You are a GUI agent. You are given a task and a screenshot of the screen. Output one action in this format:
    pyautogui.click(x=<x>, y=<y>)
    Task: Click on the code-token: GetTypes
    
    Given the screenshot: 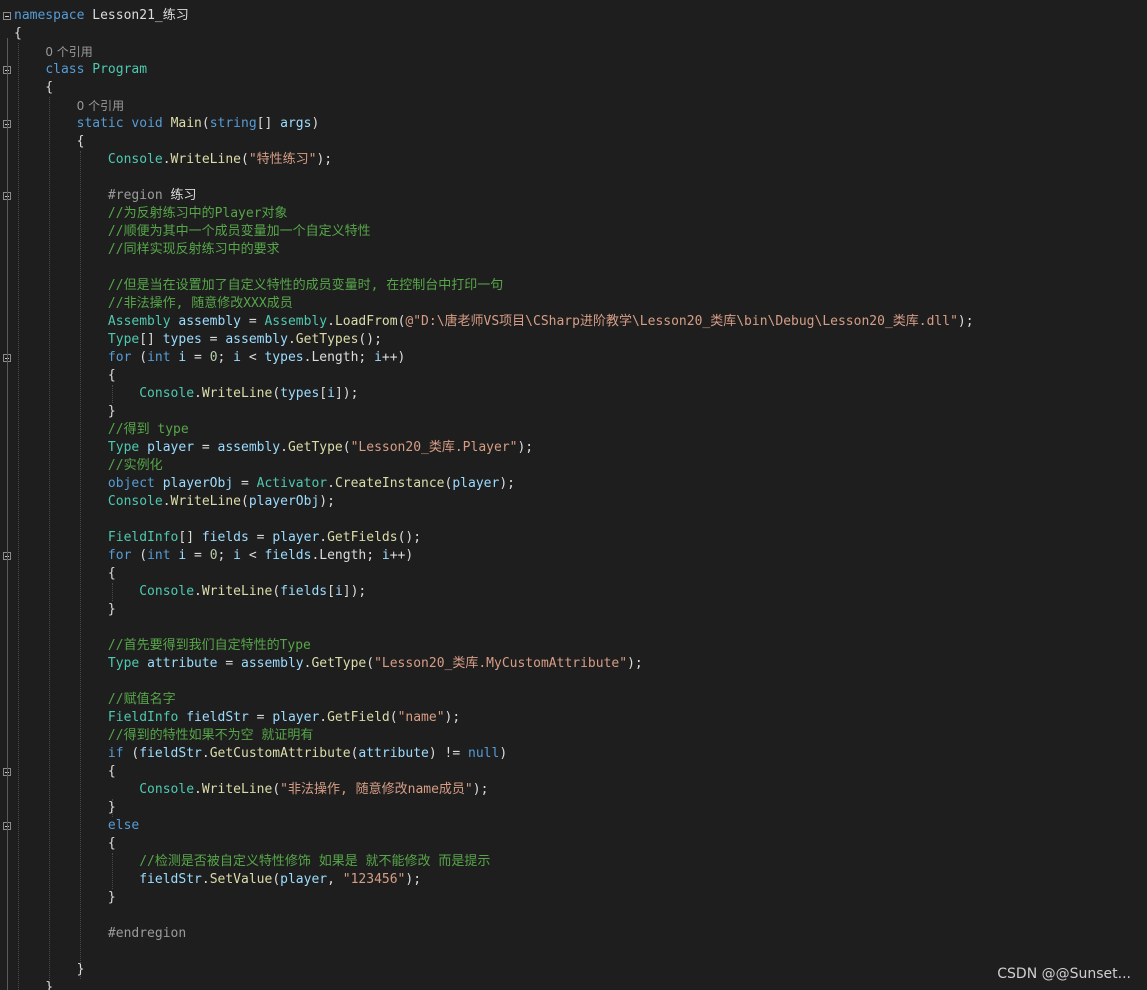 What is the action you would take?
    pyautogui.click(x=327, y=339)
    